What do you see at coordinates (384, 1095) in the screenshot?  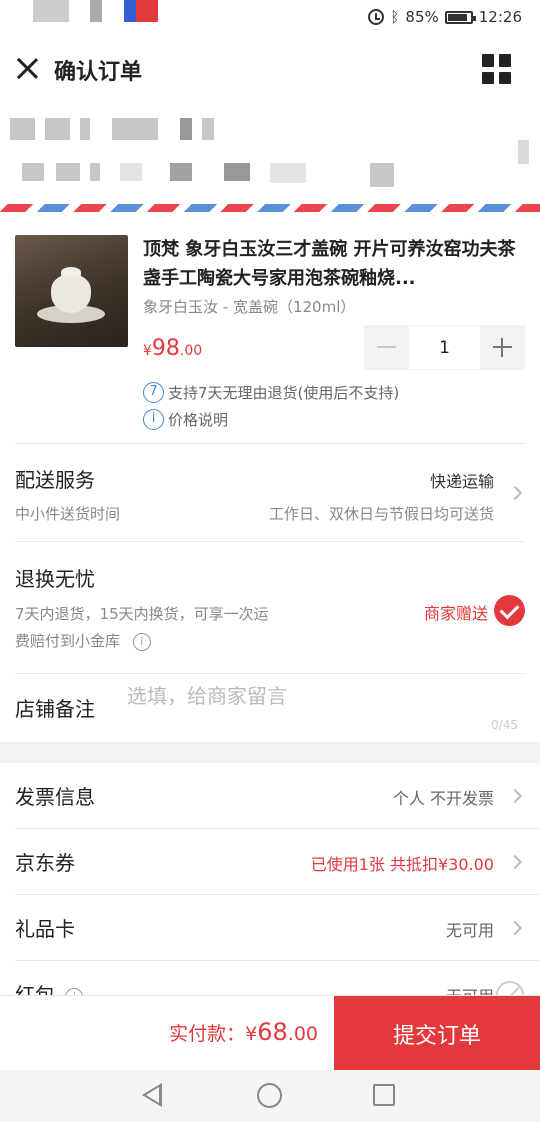 I see `recent-apps-icon` at bounding box center [384, 1095].